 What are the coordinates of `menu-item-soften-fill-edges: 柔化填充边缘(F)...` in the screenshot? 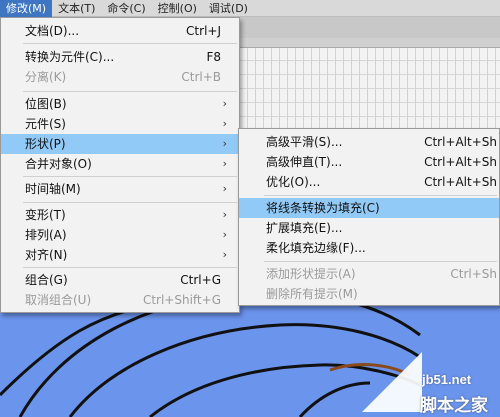 It's located at (369, 248).